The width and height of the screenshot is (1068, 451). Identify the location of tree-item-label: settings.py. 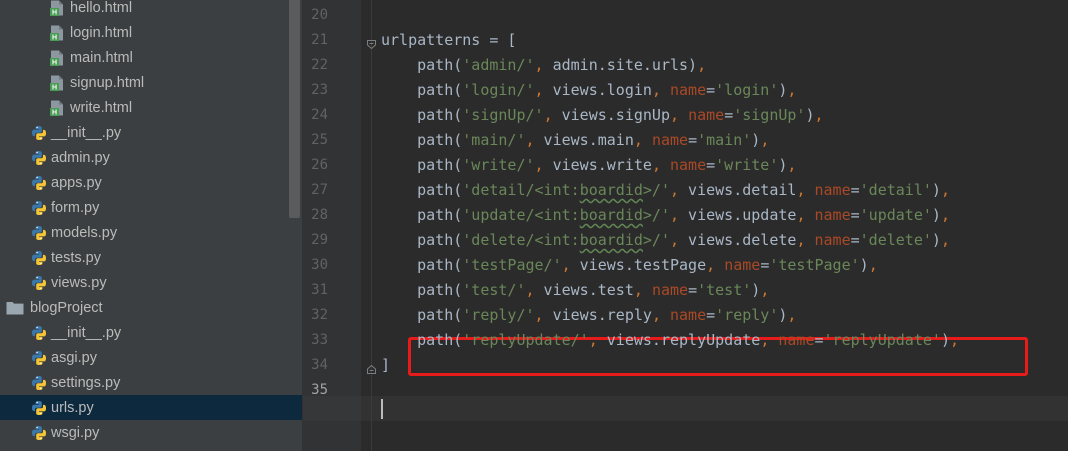
(86, 382).